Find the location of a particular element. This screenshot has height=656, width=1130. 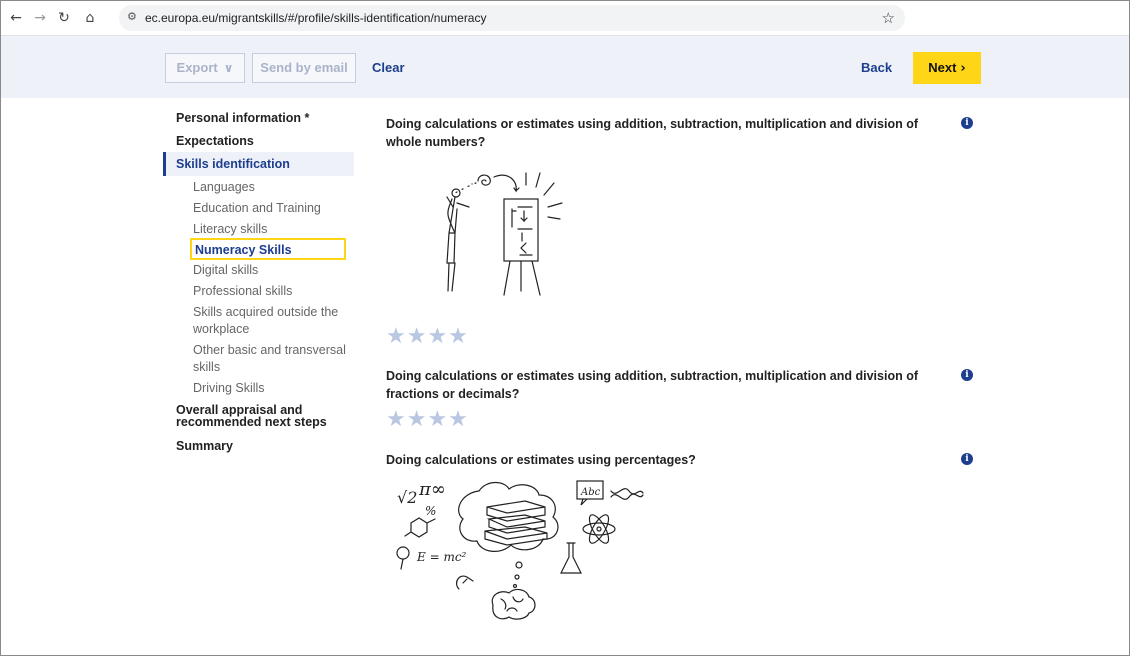

sidebar-item-skills-outside-workplace-line2: workplace is located at coordinates (221, 329).